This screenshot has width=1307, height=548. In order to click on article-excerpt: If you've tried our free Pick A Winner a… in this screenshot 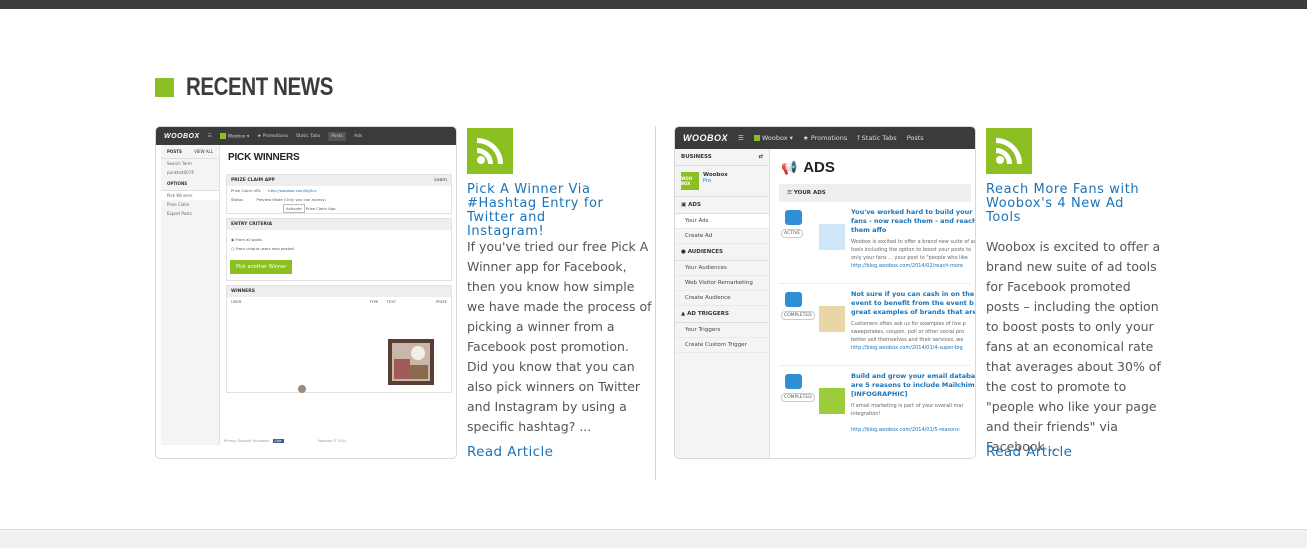, I will do `click(559, 336)`.